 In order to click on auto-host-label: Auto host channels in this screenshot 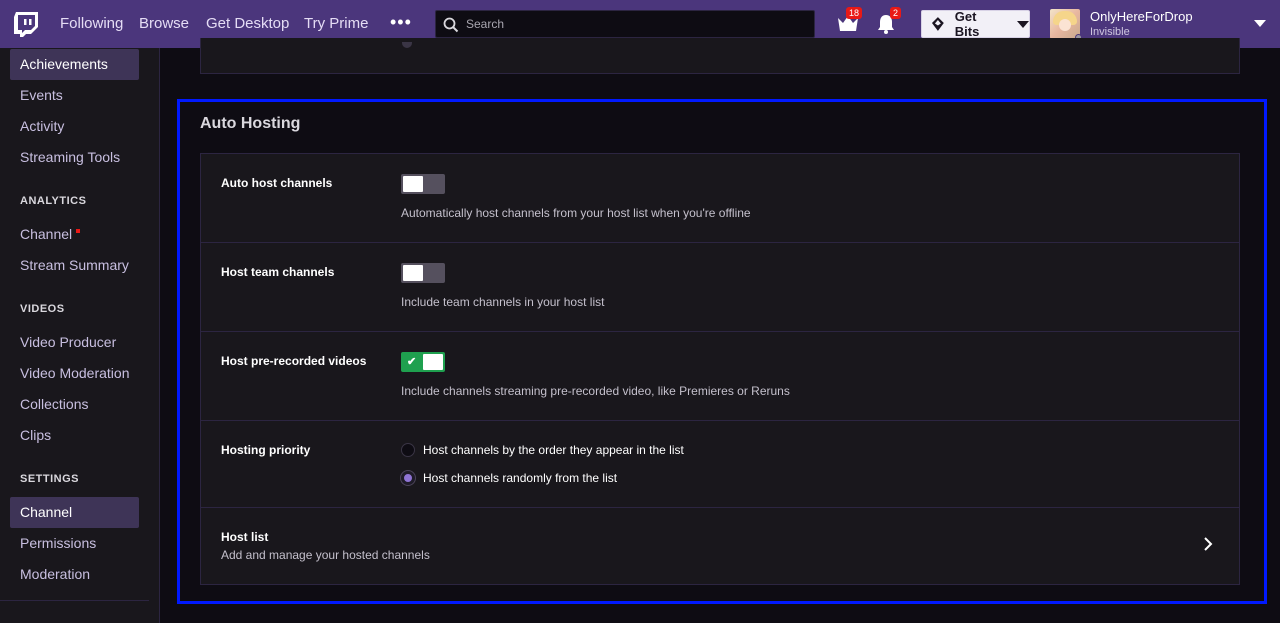, I will do `click(277, 183)`.